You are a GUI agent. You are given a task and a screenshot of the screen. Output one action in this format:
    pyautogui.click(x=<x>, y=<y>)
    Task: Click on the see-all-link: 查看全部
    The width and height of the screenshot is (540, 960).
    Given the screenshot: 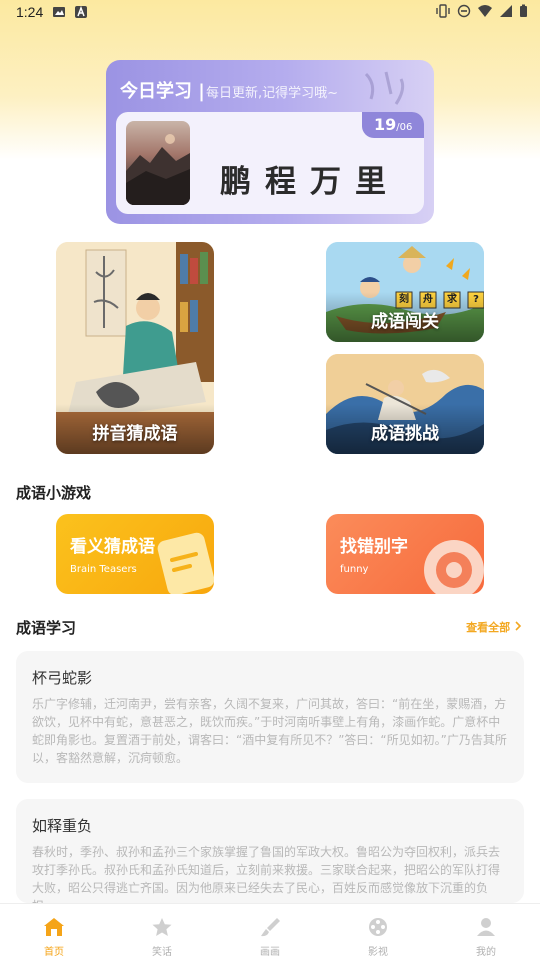 What is the action you would take?
    pyautogui.click(x=494, y=627)
    